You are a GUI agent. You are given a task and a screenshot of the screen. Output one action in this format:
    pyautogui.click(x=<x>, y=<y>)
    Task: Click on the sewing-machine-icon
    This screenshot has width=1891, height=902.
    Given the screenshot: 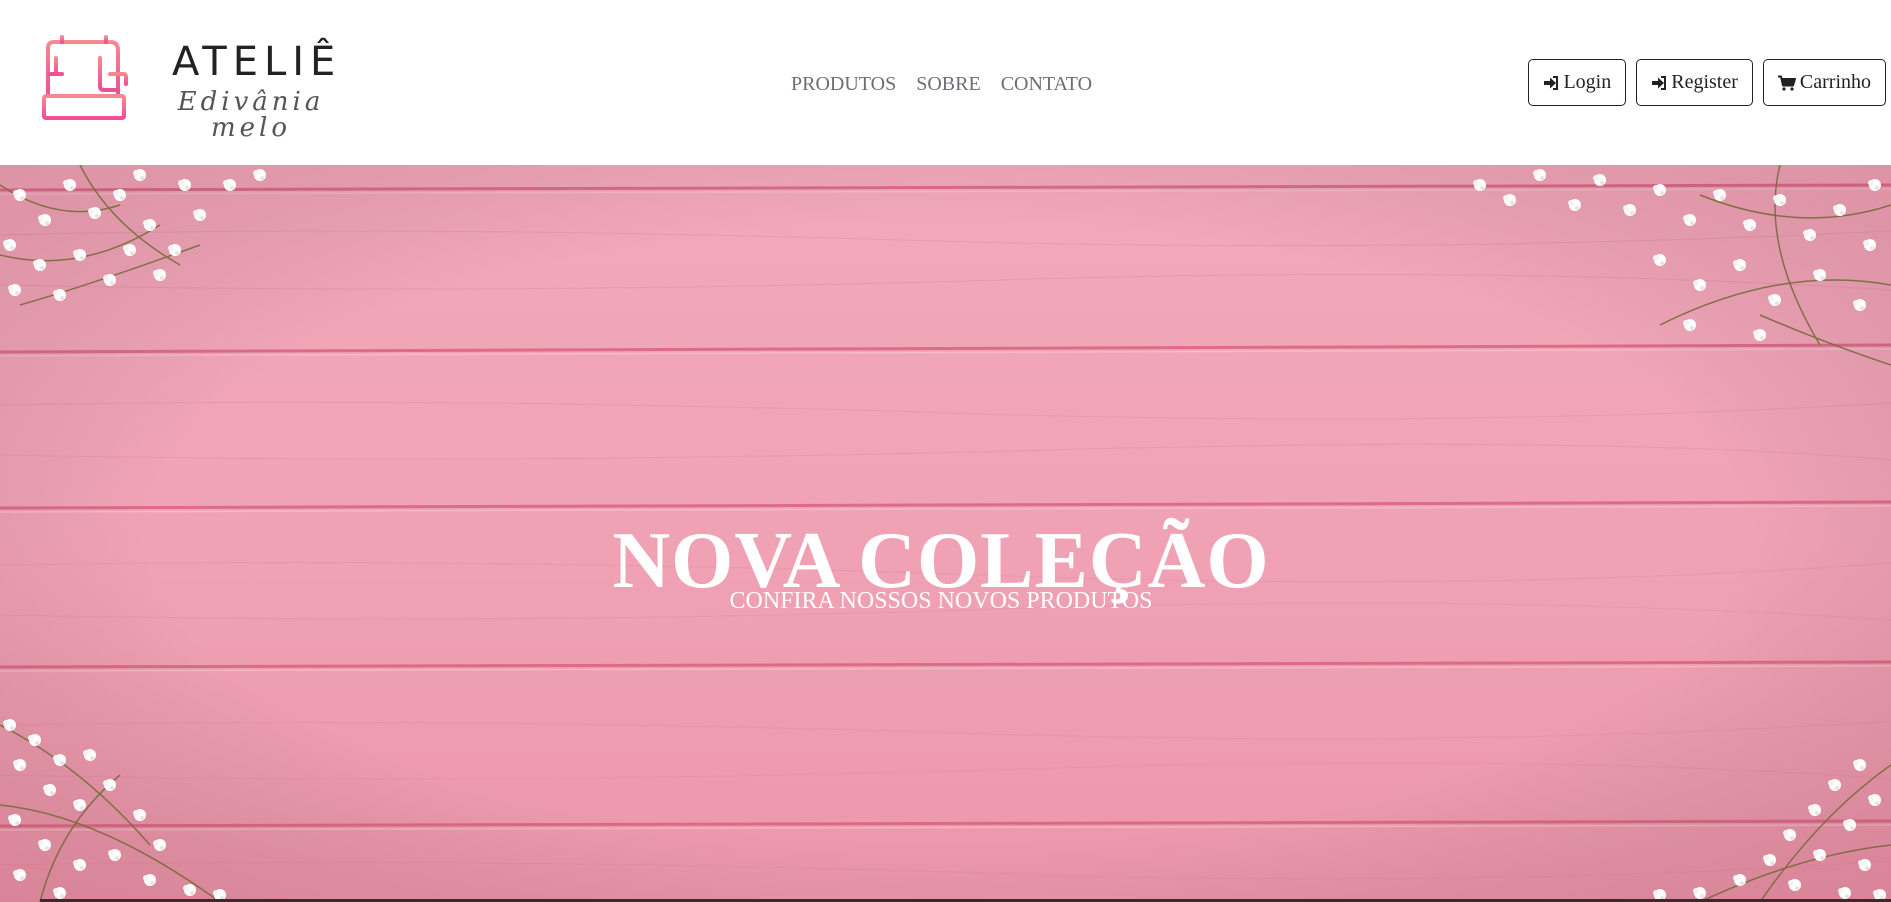 What is the action you would take?
    pyautogui.click(x=85, y=77)
    